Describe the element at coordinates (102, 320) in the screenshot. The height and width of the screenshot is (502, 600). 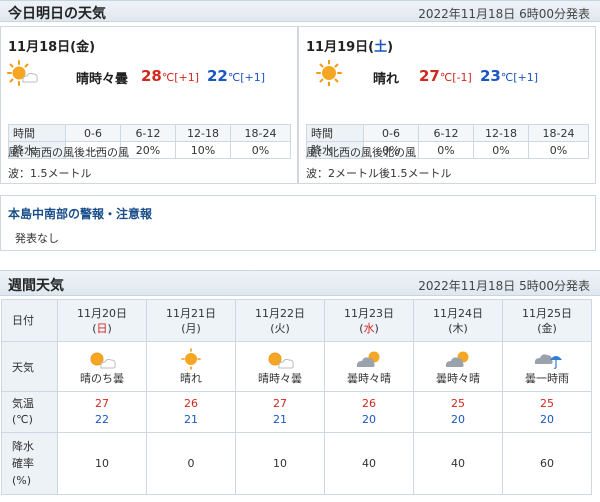
I see `weekly-date-cell: 11月20日 (日)` at that location.